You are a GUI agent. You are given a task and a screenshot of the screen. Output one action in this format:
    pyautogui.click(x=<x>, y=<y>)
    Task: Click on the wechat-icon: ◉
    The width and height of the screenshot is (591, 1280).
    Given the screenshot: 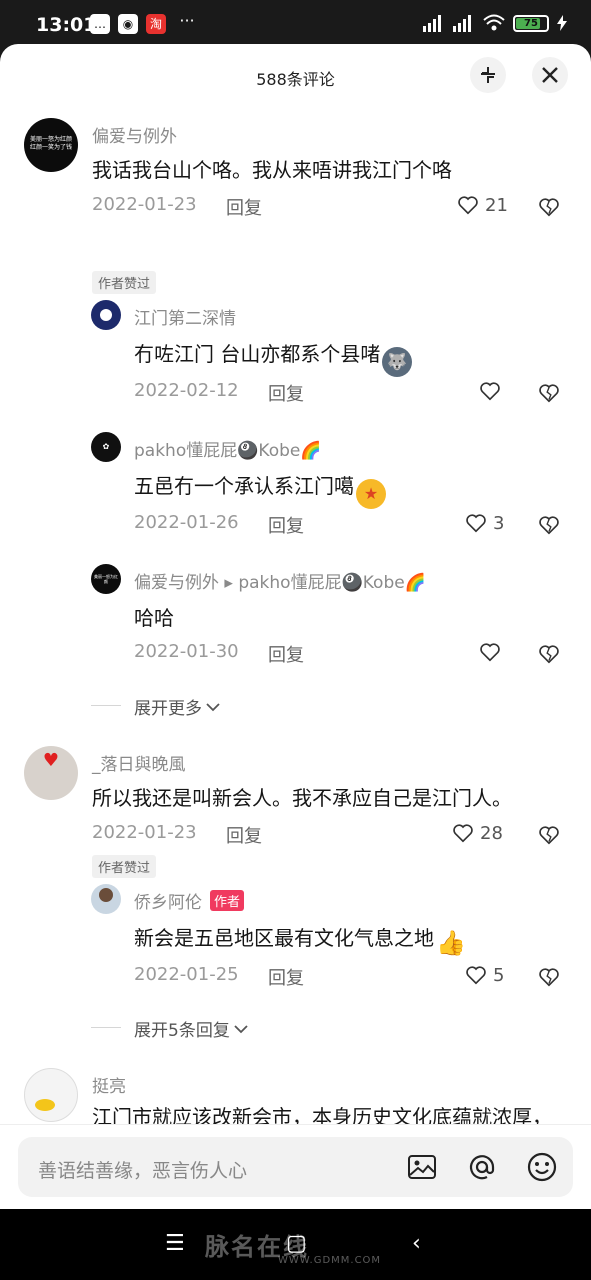 What is the action you would take?
    pyautogui.click(x=128, y=24)
    